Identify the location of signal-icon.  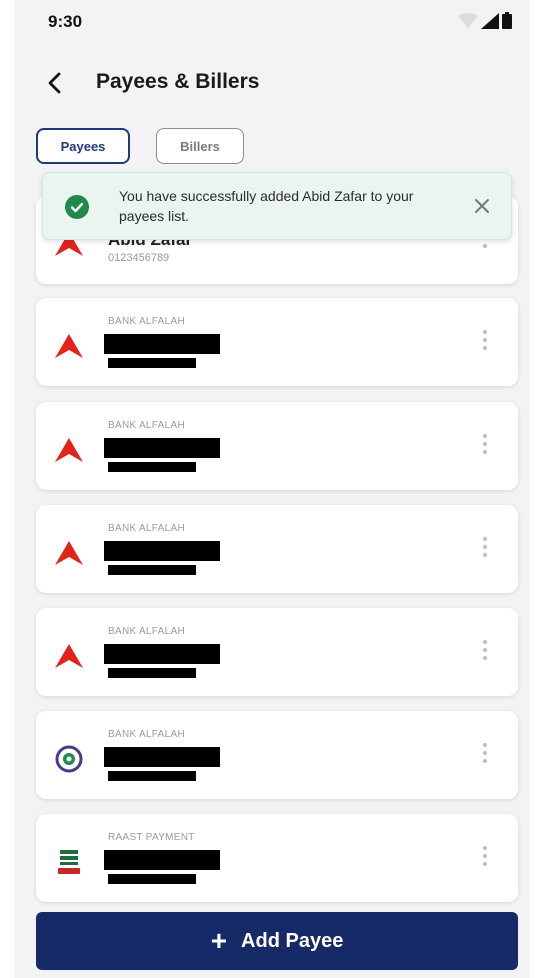
(490, 21).